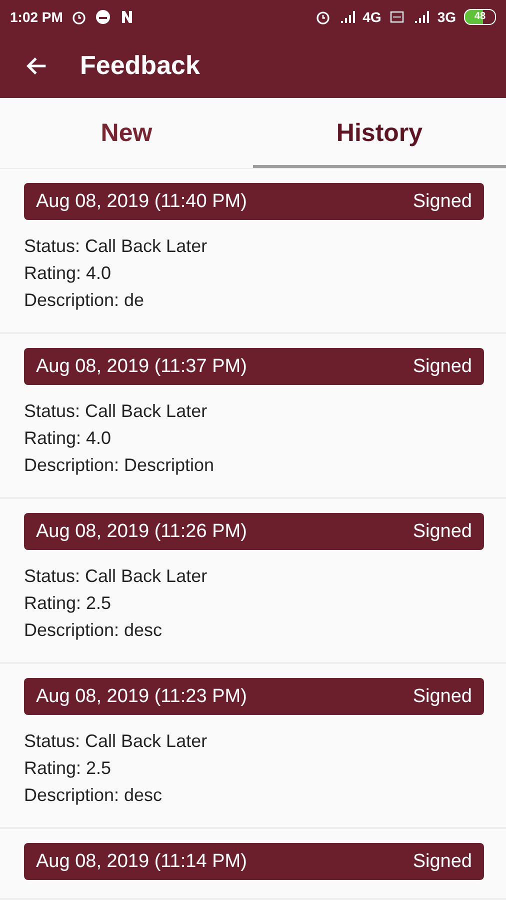  What do you see at coordinates (126, 133) in the screenshot?
I see `tab: New` at bounding box center [126, 133].